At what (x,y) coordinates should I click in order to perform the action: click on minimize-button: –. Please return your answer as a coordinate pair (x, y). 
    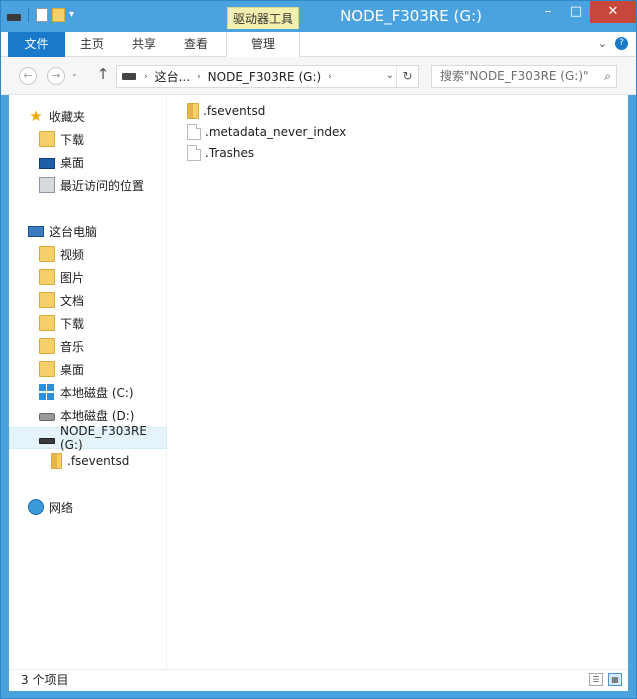
    Looking at the image, I should click on (548, 12).